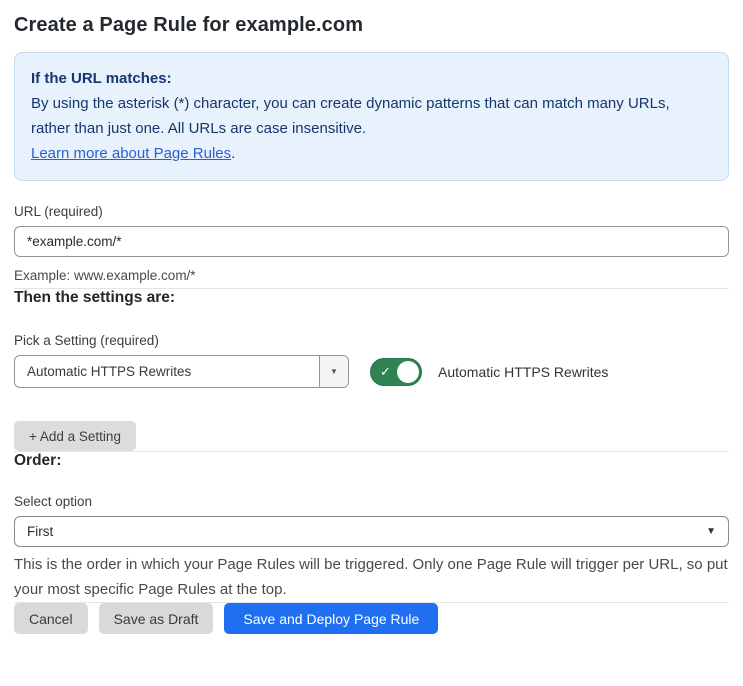  What do you see at coordinates (105, 275) in the screenshot?
I see `url-helper-text: Example: www.example.com/*` at bounding box center [105, 275].